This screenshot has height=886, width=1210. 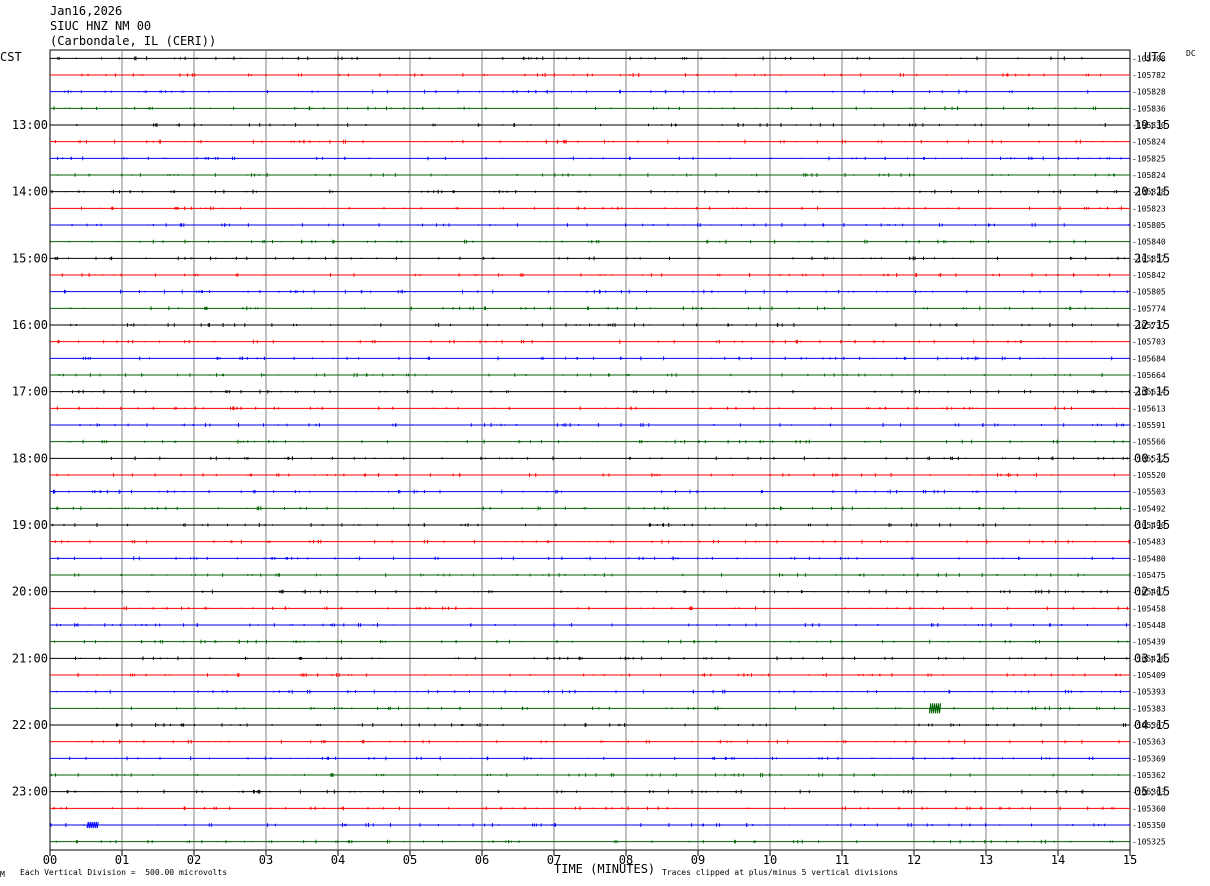 I want to click on dc-offset-label: -105613, so click(x=1149, y=408).